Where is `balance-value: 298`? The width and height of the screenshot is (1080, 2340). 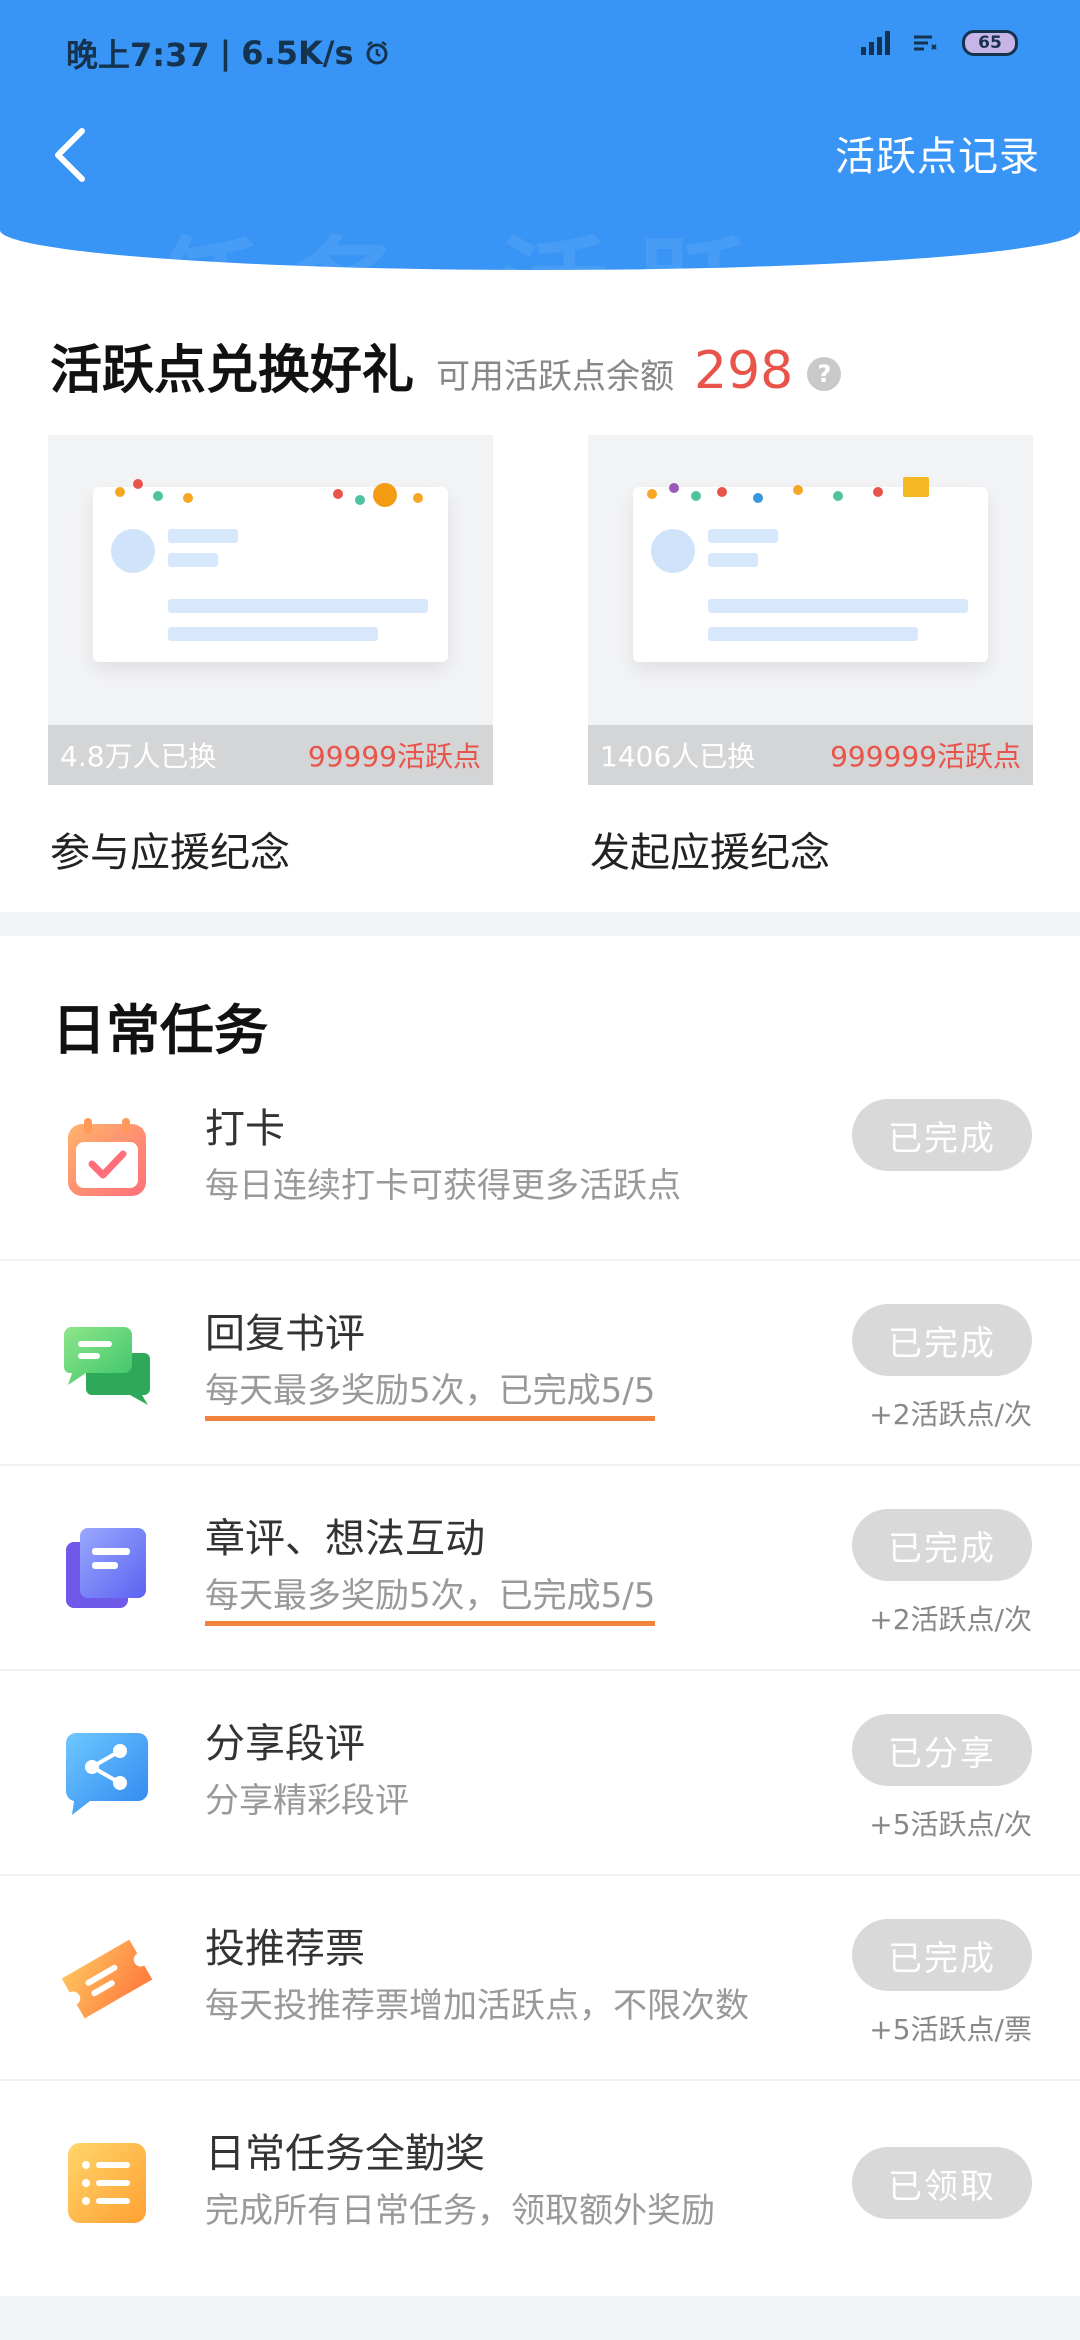
balance-value: 298 is located at coordinates (744, 371).